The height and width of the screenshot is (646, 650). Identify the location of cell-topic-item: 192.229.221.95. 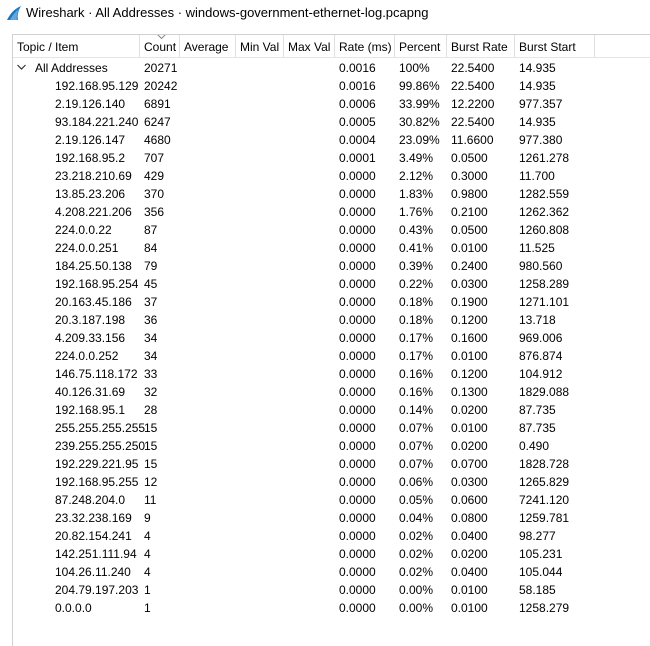
(97, 464).